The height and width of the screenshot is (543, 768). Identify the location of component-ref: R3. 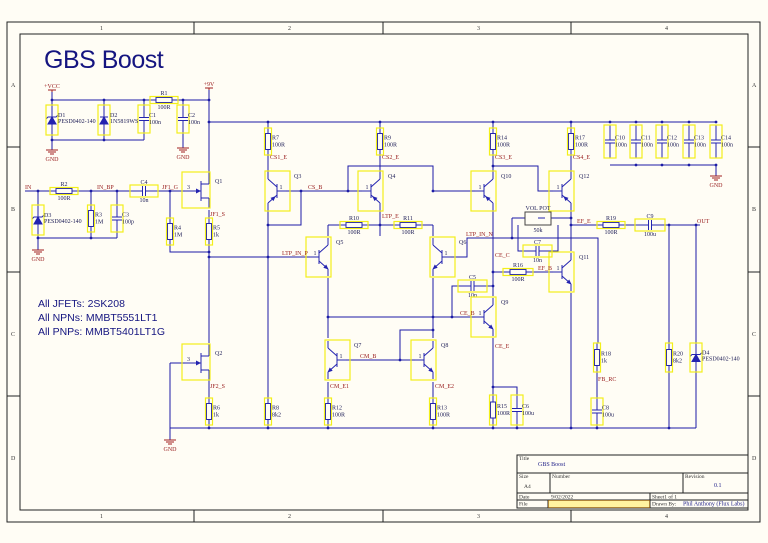
(98, 216).